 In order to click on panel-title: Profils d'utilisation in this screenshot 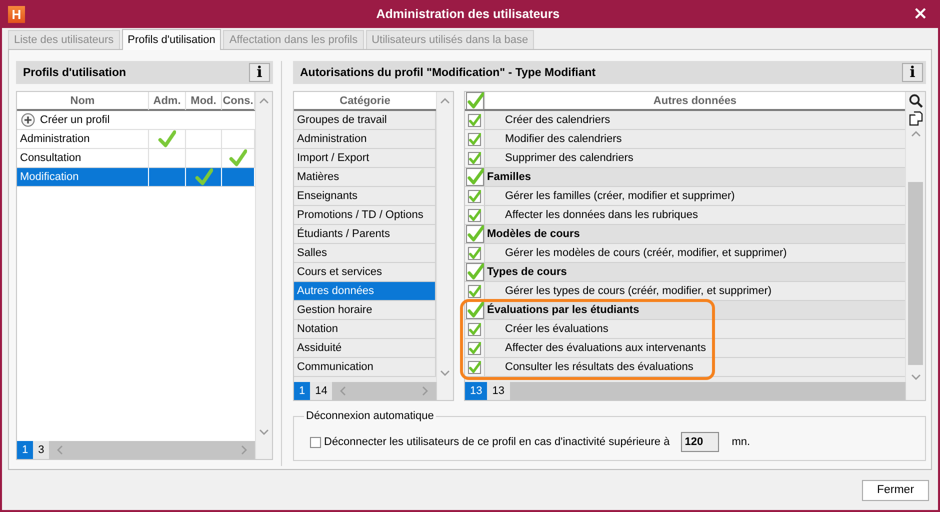, I will do `click(74, 72)`.